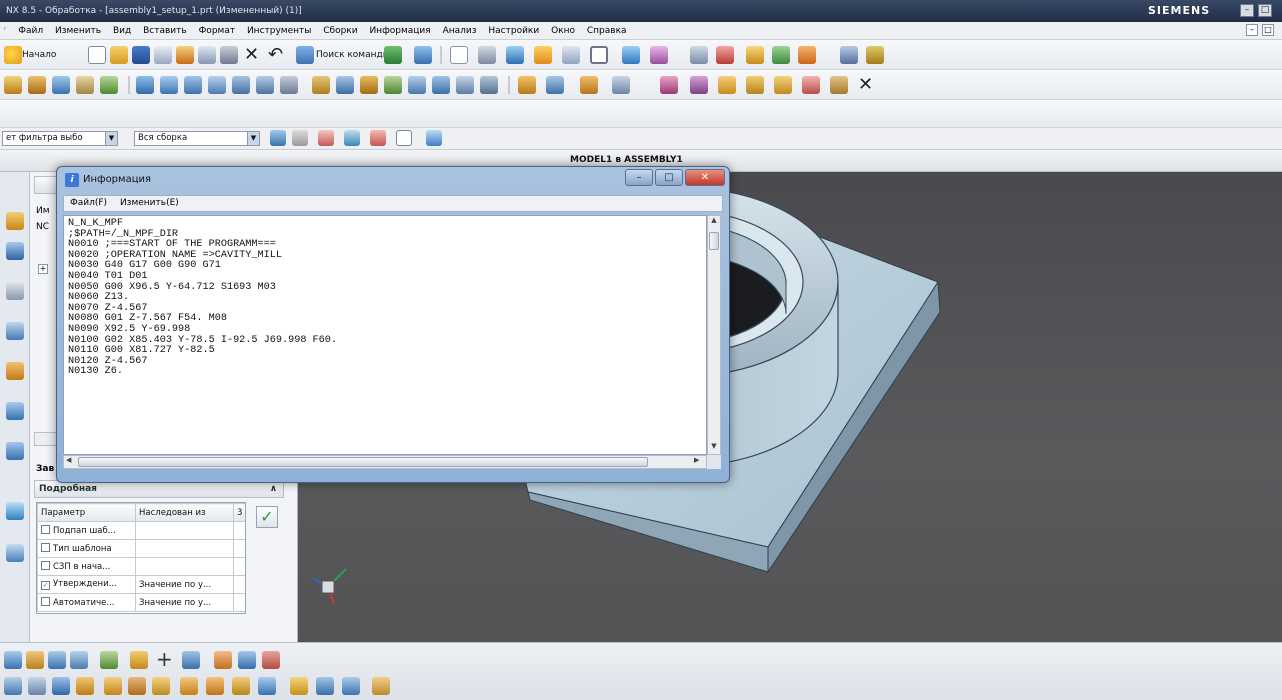  Describe the element at coordinates (714, 335) in the screenshot. I see `vertical-scrollbar: ▲ ▼` at that location.